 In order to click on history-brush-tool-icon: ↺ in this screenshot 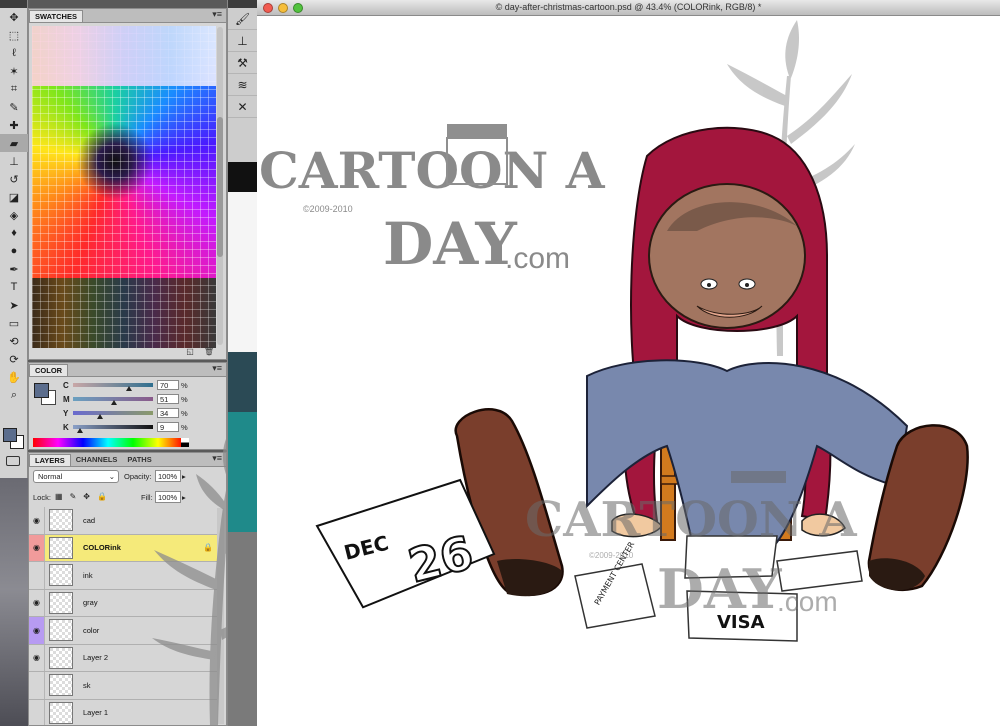, I will do `click(14, 179)`.